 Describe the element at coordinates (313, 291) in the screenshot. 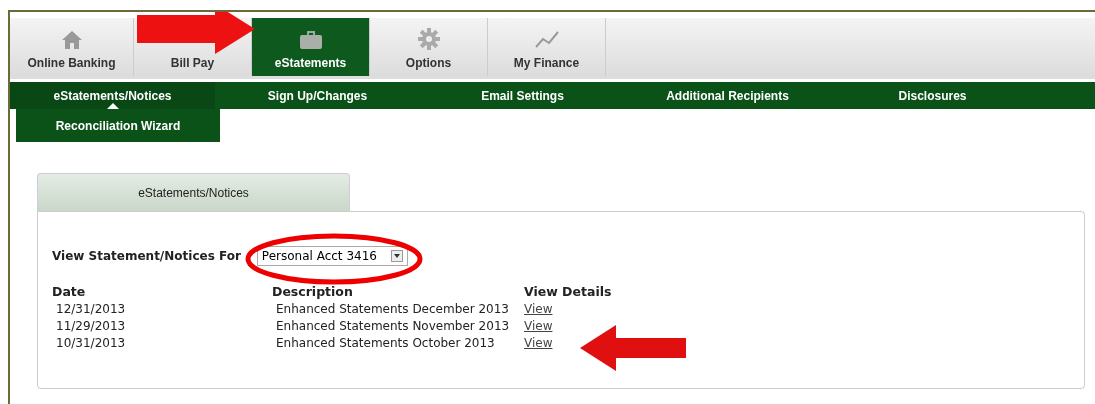

I see `column-header: Description` at that location.